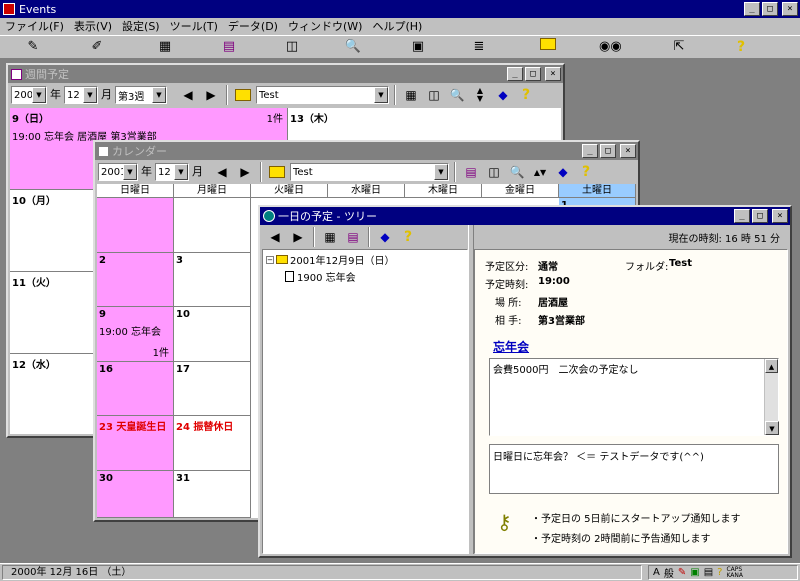 Image resolution: width=800 pixels, height=581 pixels. I want to click on weekly-maximize-button: □, so click(533, 74).